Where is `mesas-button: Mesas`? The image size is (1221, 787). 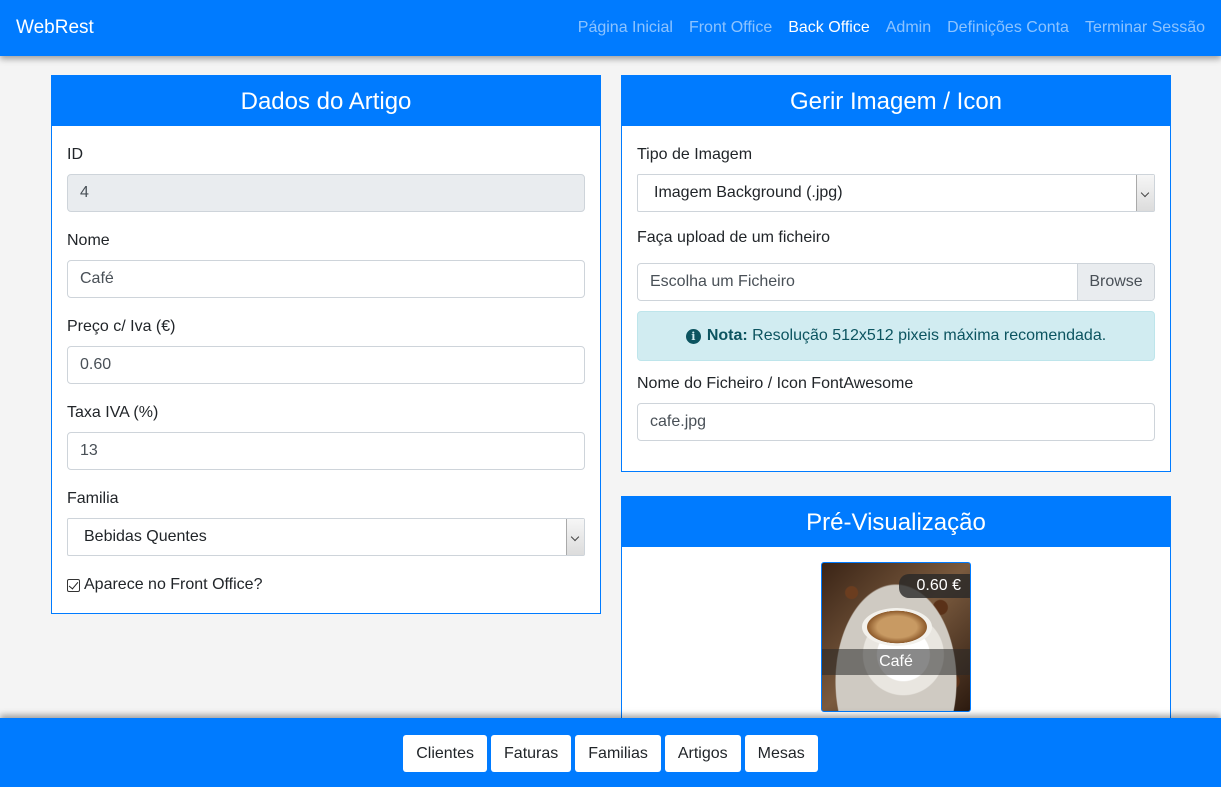
mesas-button: Mesas is located at coordinates (781, 753).